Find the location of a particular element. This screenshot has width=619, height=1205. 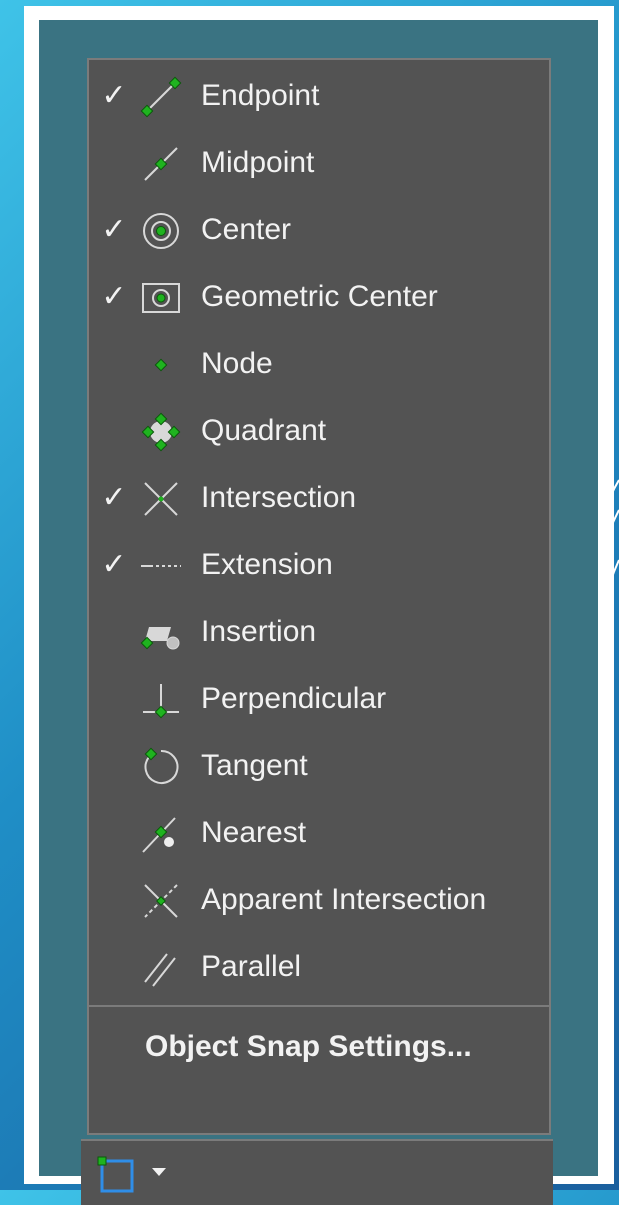

menu-item-label: Extension is located at coordinates (267, 564).